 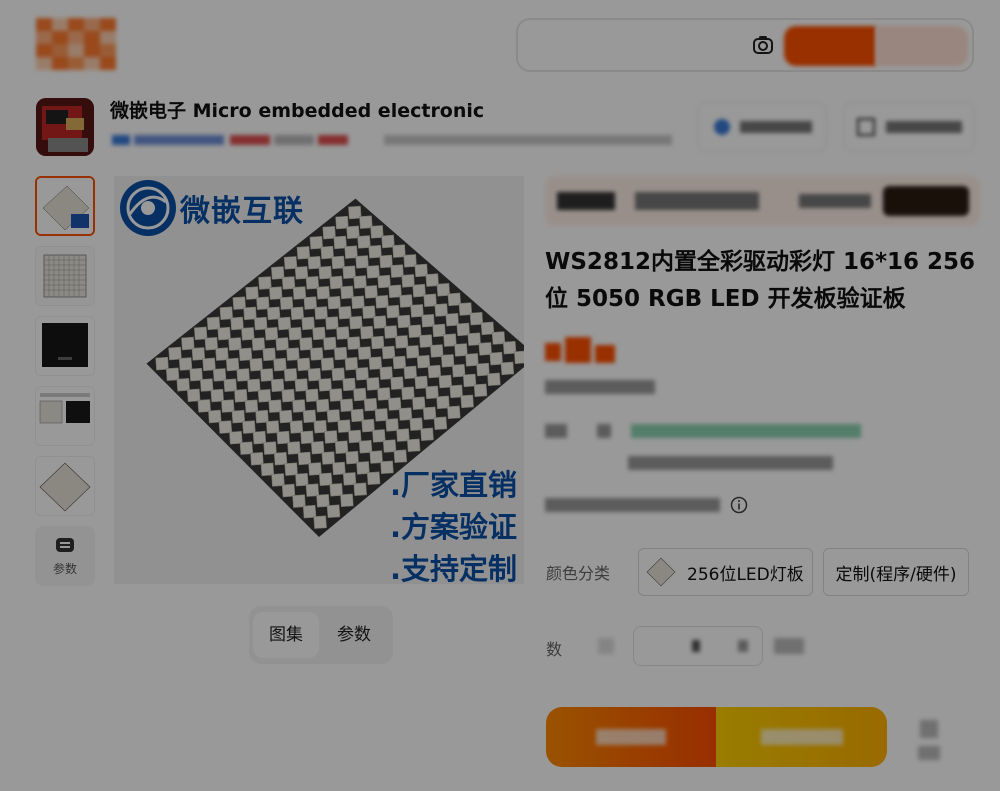 I want to click on shop-avatar, so click(x=65, y=127).